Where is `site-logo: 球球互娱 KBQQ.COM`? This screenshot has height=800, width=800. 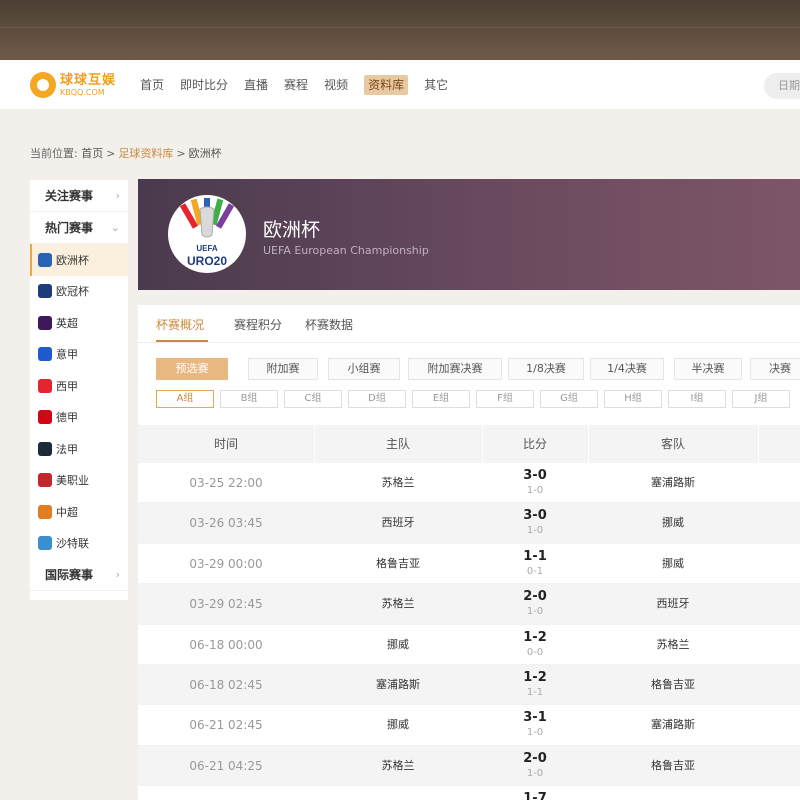 site-logo: 球球互娱 KBQQ.COM is located at coordinates (73, 85).